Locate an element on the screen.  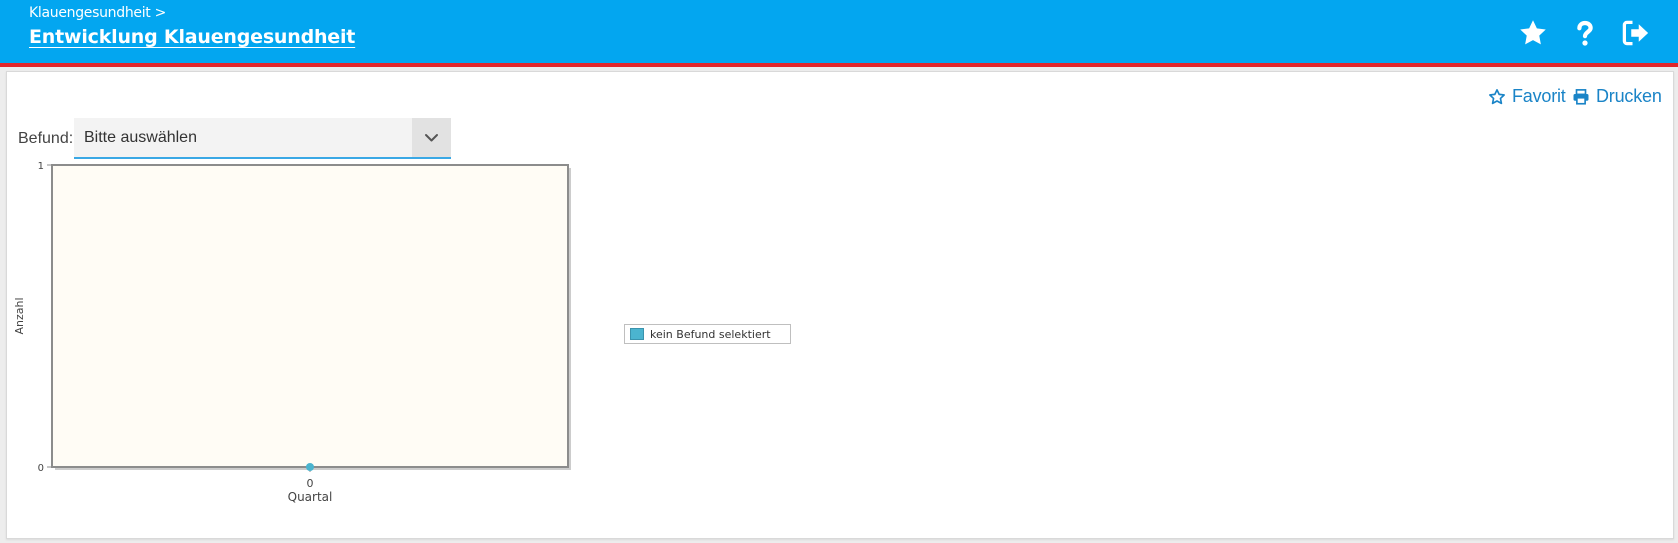
star-icon is located at coordinates (1533, 33).